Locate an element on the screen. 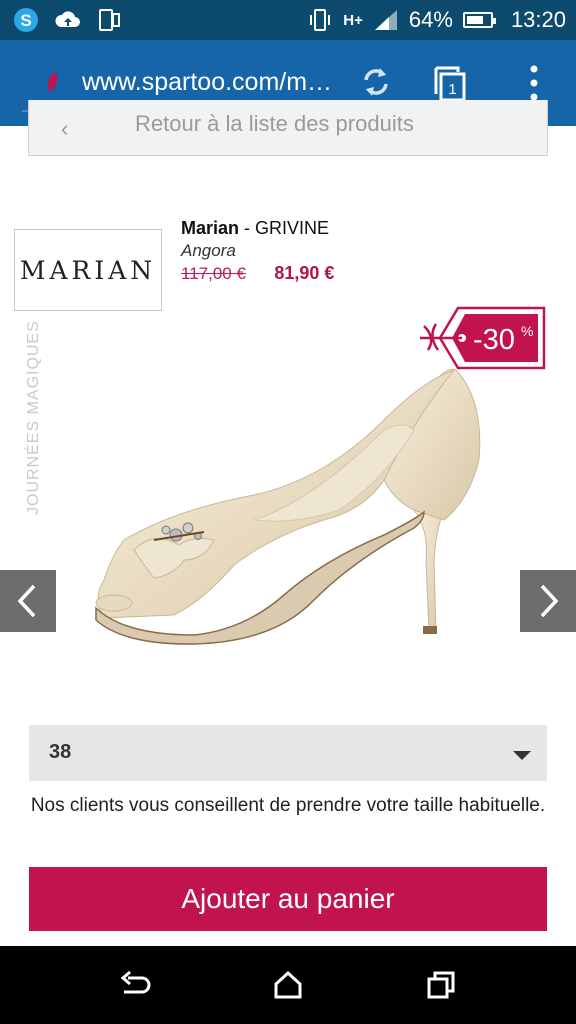 The width and height of the screenshot is (576, 1024). product-info: Marian - GRIVINE Angora 117,00 € 81,90 € is located at coordinates (257, 251).